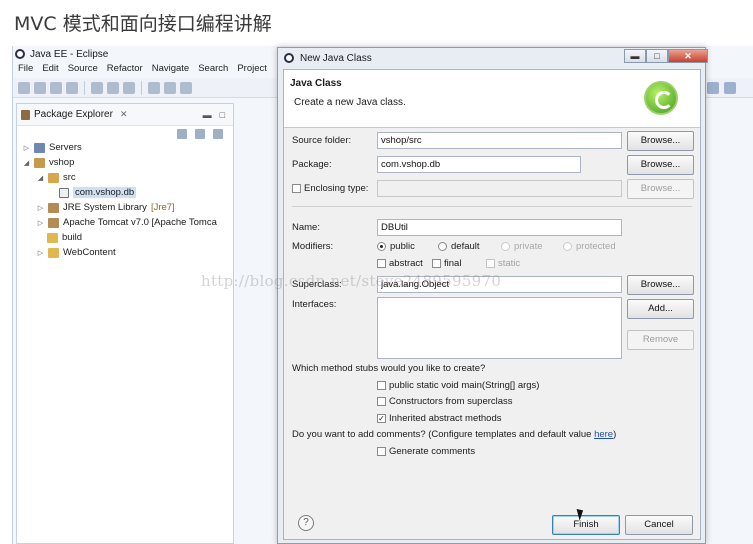 This screenshot has height=544, width=753. What do you see at coordinates (84, 87) in the screenshot?
I see `toolbar-separator` at bounding box center [84, 87].